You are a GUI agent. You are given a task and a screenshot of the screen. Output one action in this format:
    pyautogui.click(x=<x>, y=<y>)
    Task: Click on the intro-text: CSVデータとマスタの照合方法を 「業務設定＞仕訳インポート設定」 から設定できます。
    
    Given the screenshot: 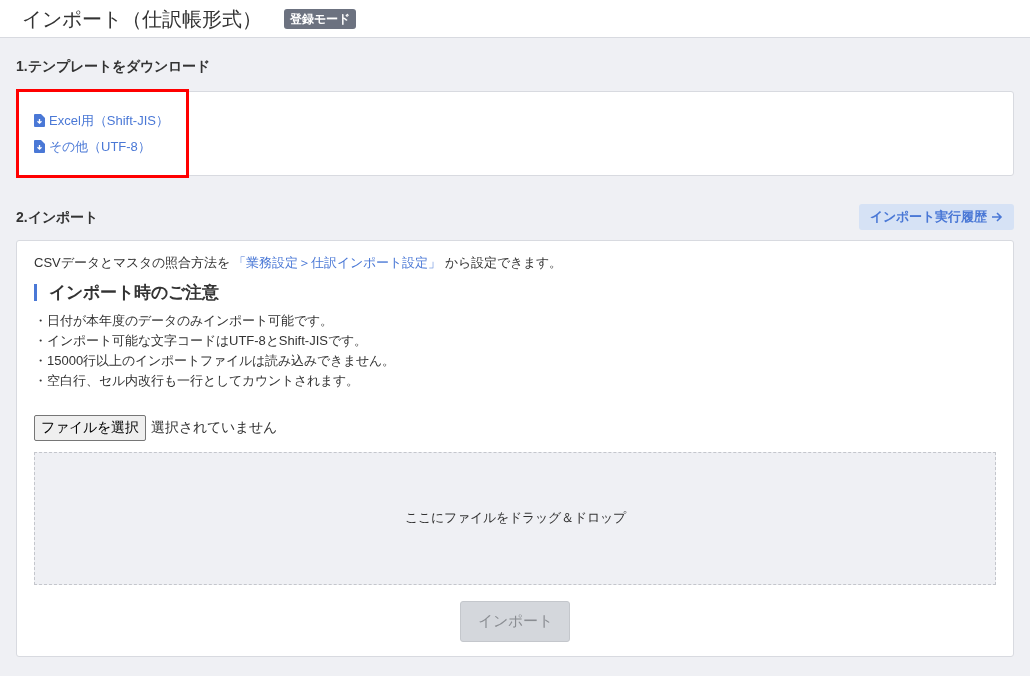 What is the action you would take?
    pyautogui.click(x=298, y=263)
    